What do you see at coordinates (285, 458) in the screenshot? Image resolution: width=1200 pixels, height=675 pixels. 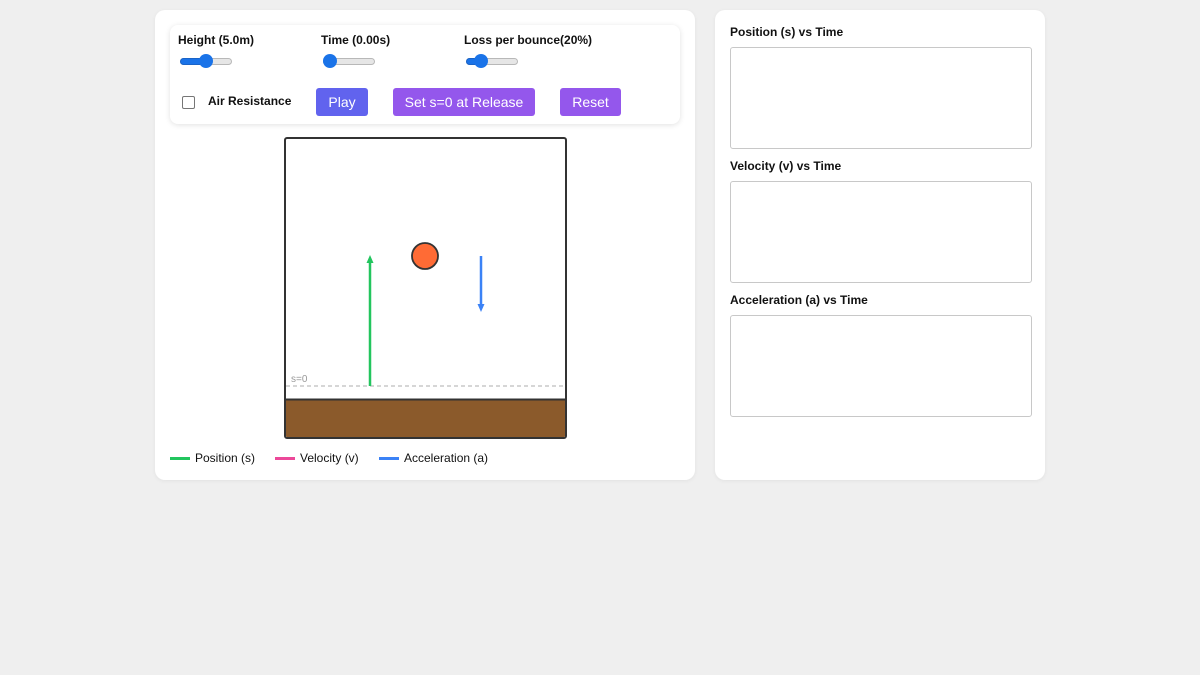 I see `legend-velocity-swatch` at bounding box center [285, 458].